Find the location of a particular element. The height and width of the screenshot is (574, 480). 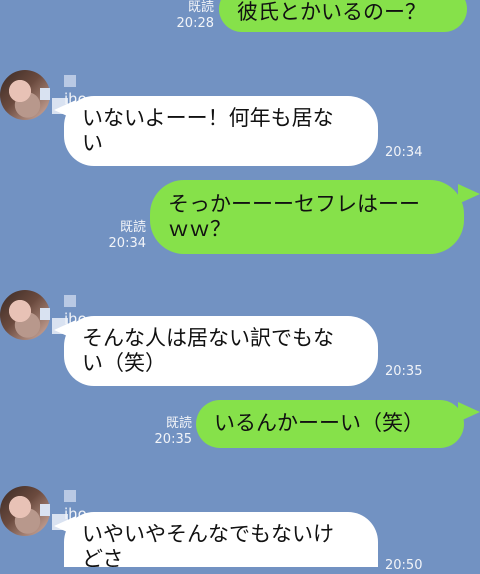

message-bubble: いやいやそんなでもないけ どさ is located at coordinates (221, 541).